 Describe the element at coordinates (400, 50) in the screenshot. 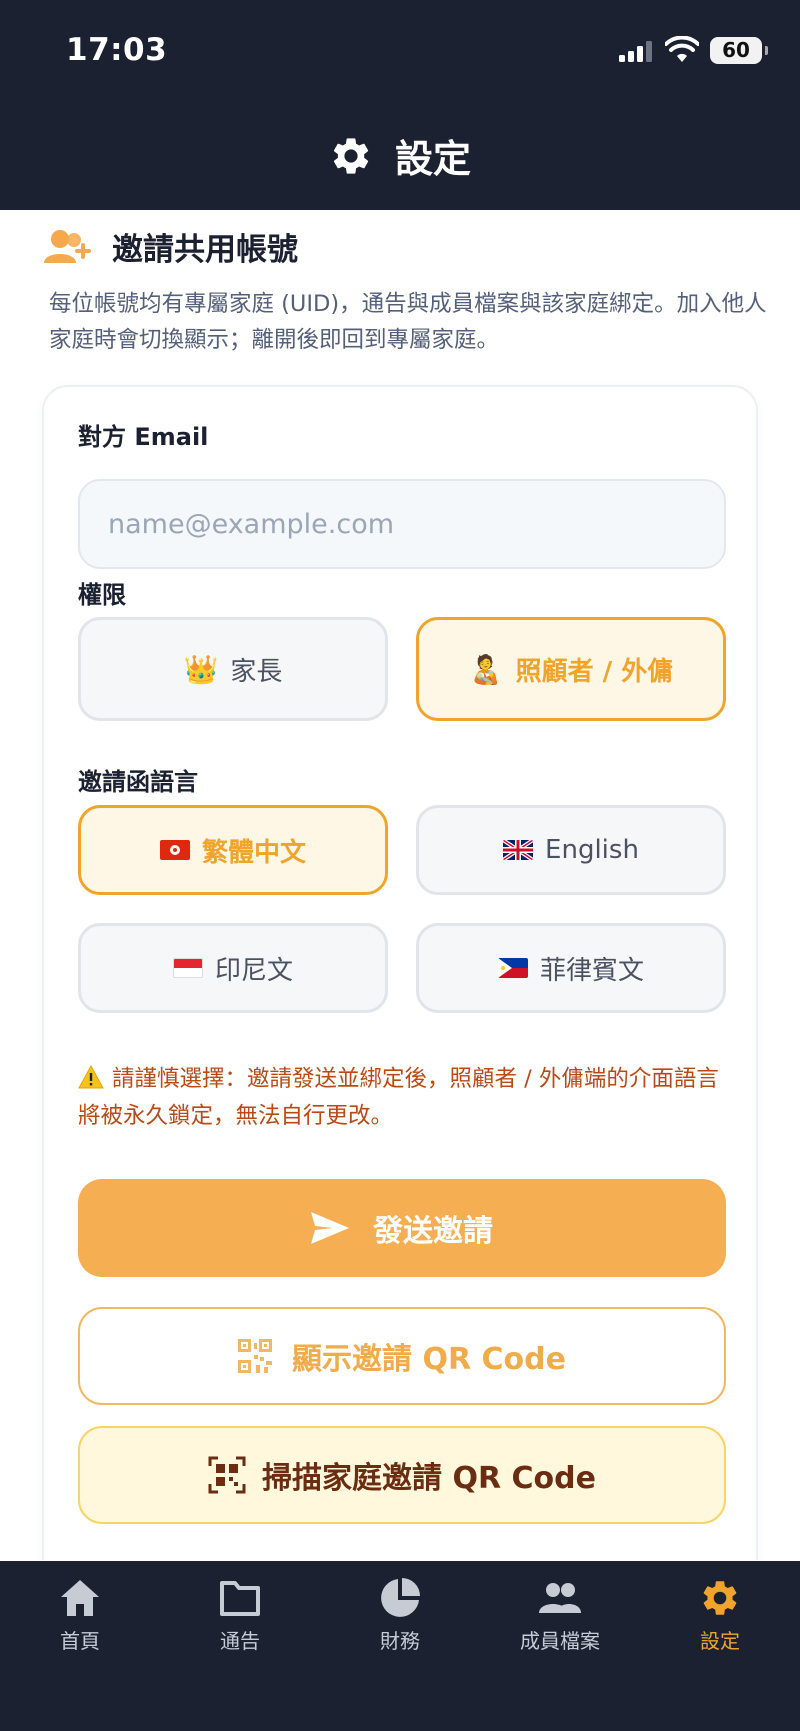

I see `status-bar: 17:03 60` at that location.